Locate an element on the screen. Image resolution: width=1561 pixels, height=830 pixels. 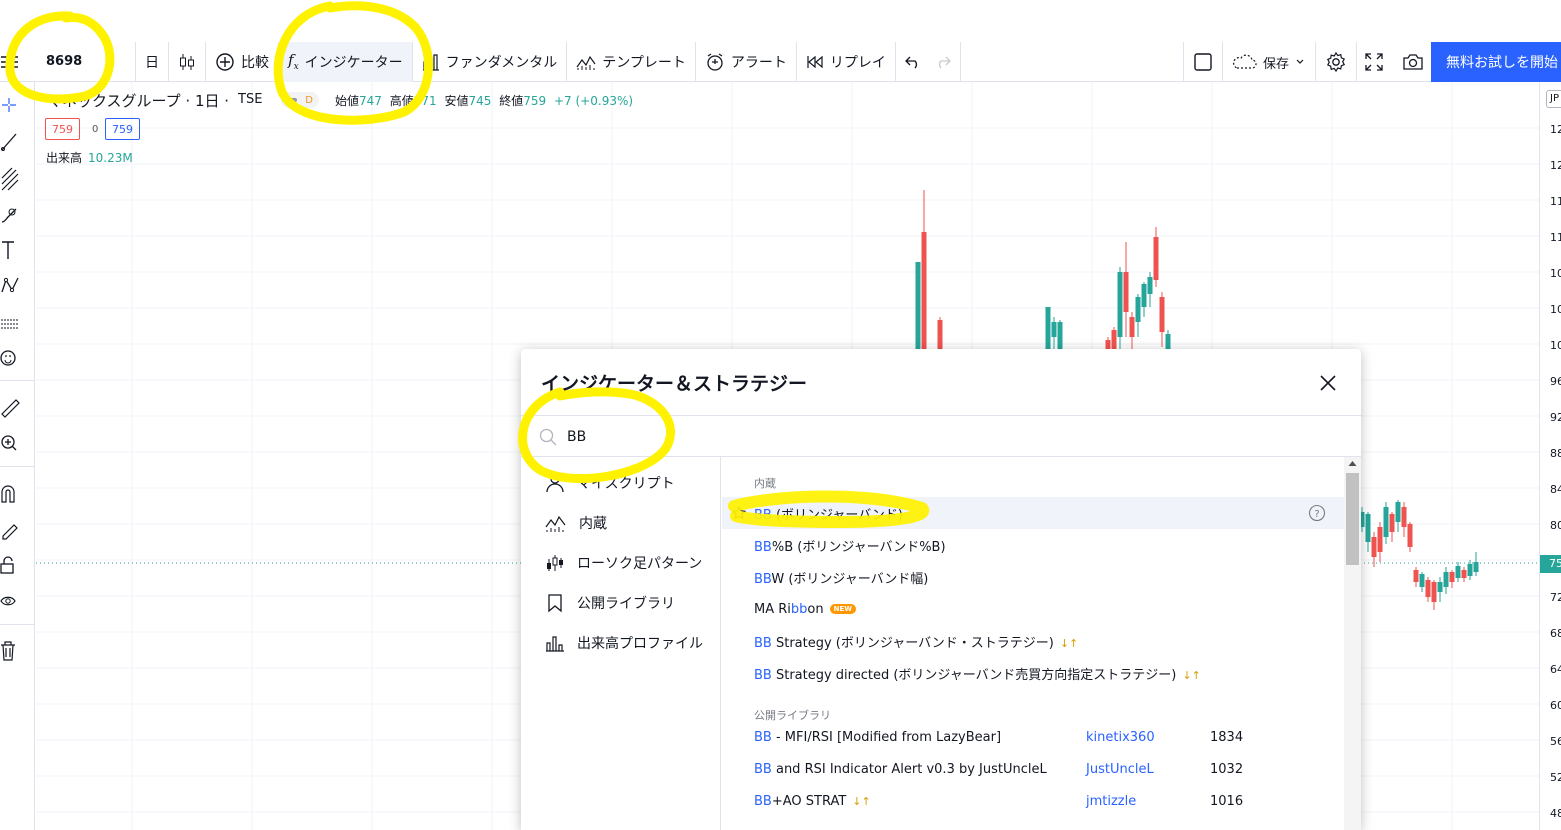
text-tool-icon is located at coordinates (13, 251).